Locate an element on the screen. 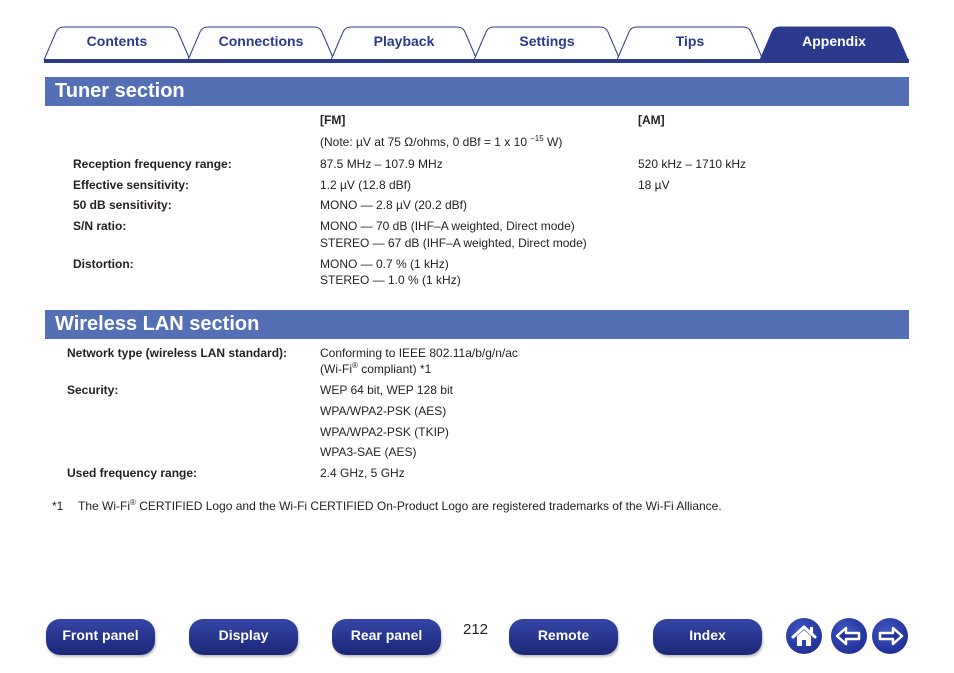  home-icon is located at coordinates (804, 635).